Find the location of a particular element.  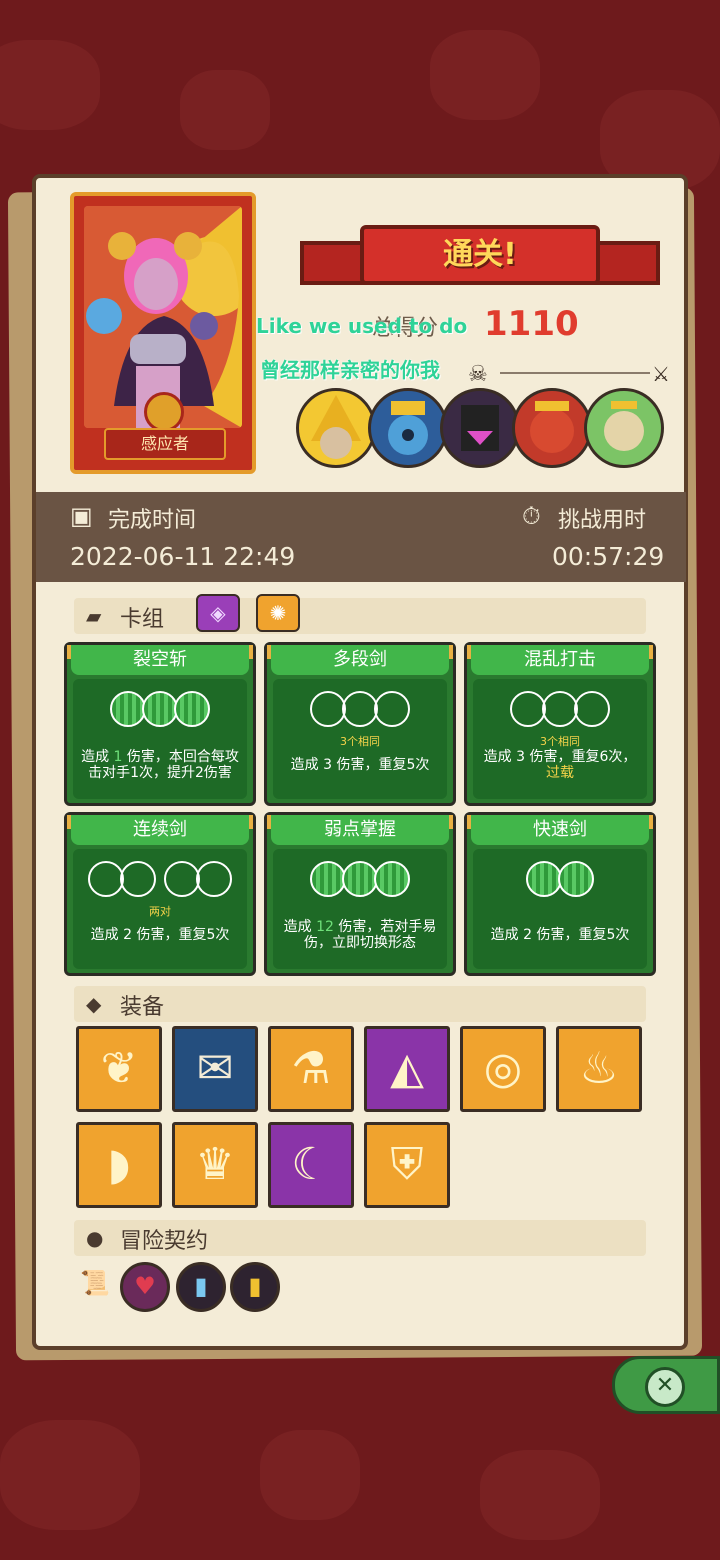

character-badge-icon is located at coordinates (164, 412).